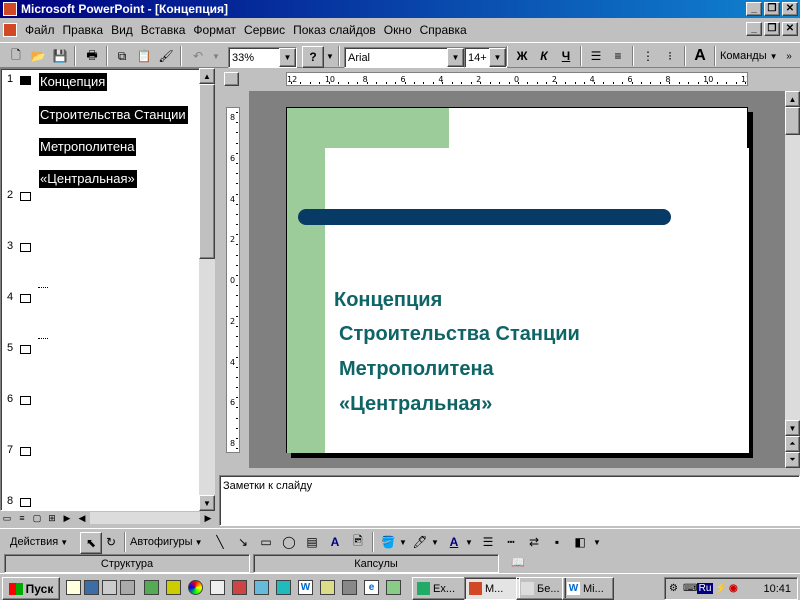  Describe the element at coordinates (10, 9) in the screenshot. I see `powerpoint-app-icon` at that location.